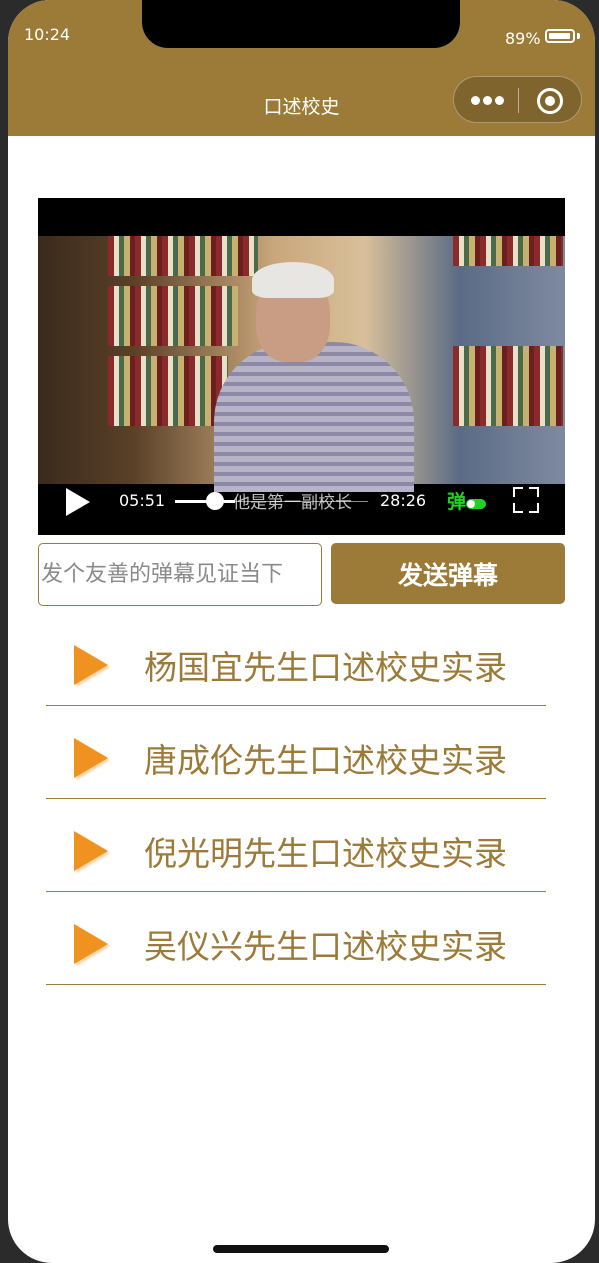  What do you see at coordinates (325, 760) in the screenshot?
I see `list-item-label: 唐成伦先生口述校史实录` at bounding box center [325, 760].